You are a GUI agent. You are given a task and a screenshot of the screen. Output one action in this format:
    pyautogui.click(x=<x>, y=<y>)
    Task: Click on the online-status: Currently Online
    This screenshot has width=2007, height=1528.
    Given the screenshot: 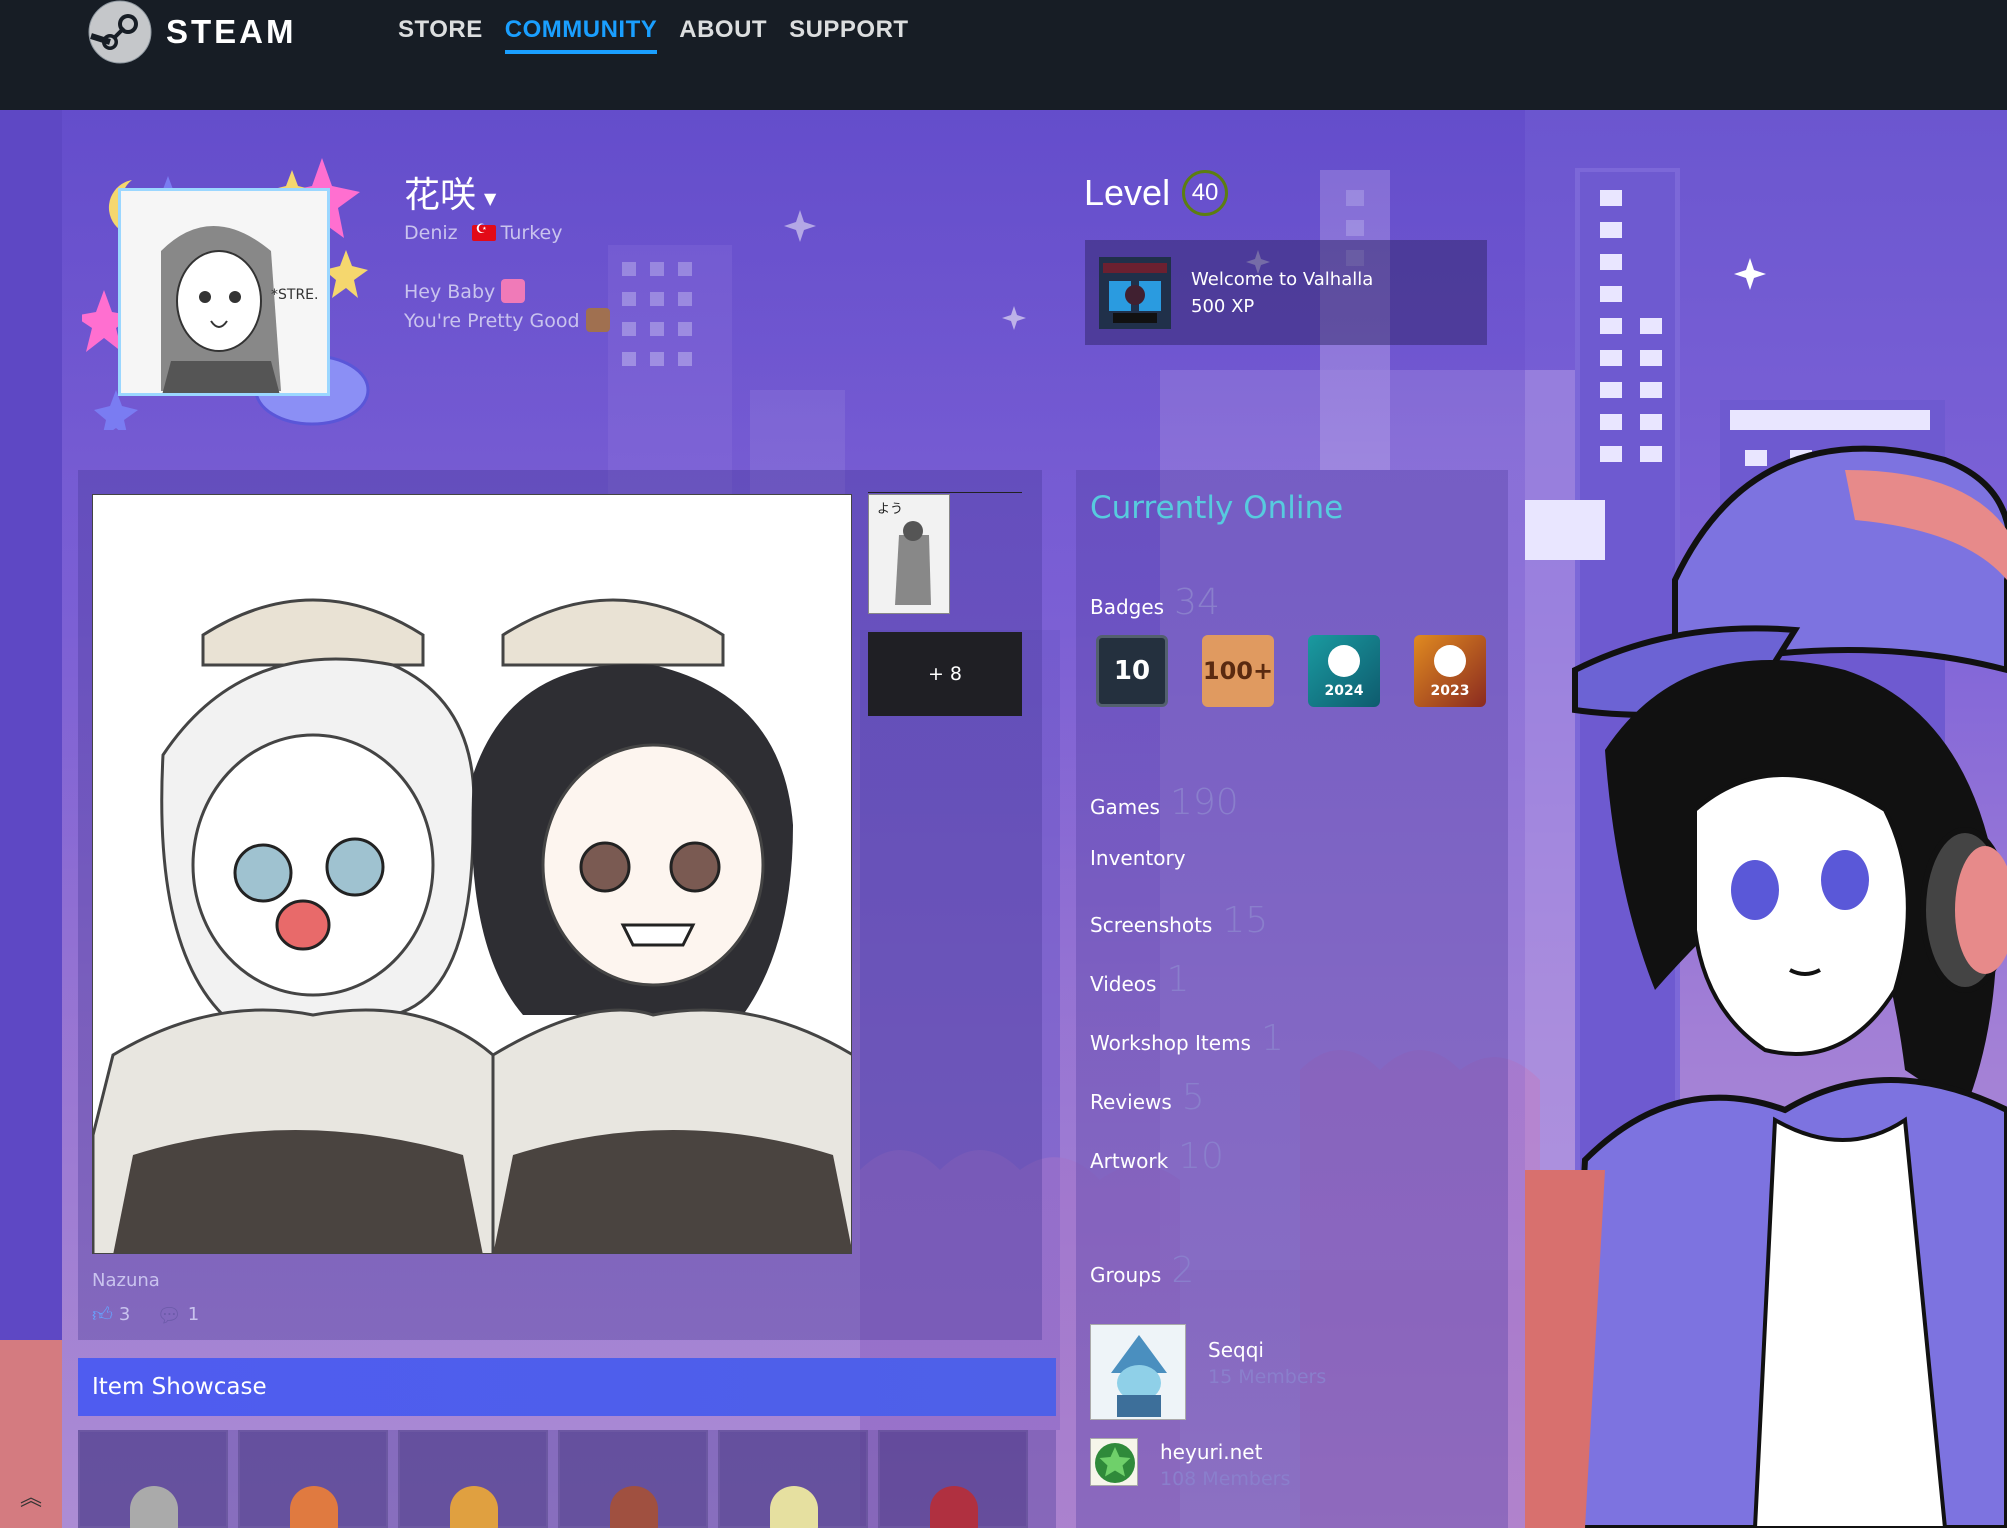 What is the action you would take?
    pyautogui.click(x=1217, y=508)
    